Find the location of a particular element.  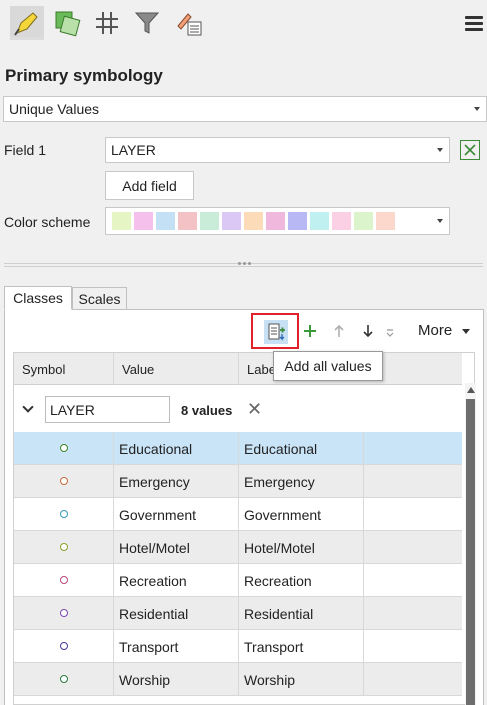

label-cell: Worship is located at coordinates (301, 679).